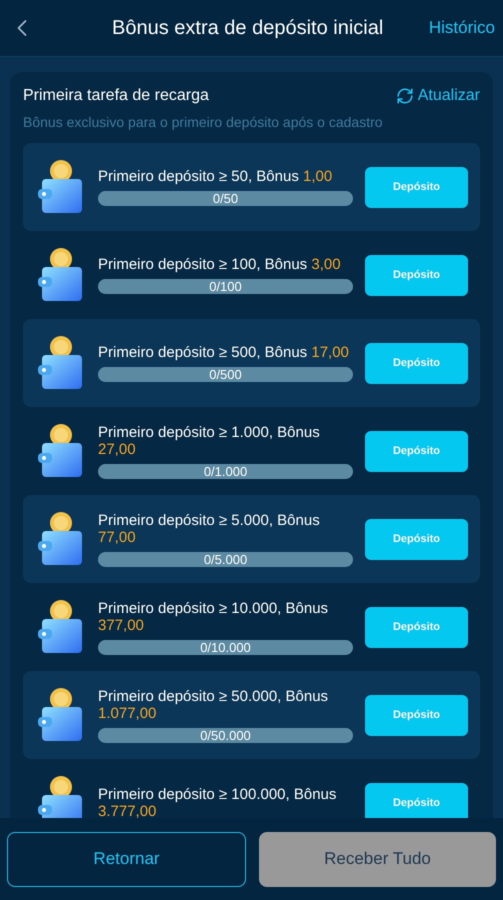  Describe the element at coordinates (225, 374) in the screenshot. I see `progress-text: 0/500` at that location.